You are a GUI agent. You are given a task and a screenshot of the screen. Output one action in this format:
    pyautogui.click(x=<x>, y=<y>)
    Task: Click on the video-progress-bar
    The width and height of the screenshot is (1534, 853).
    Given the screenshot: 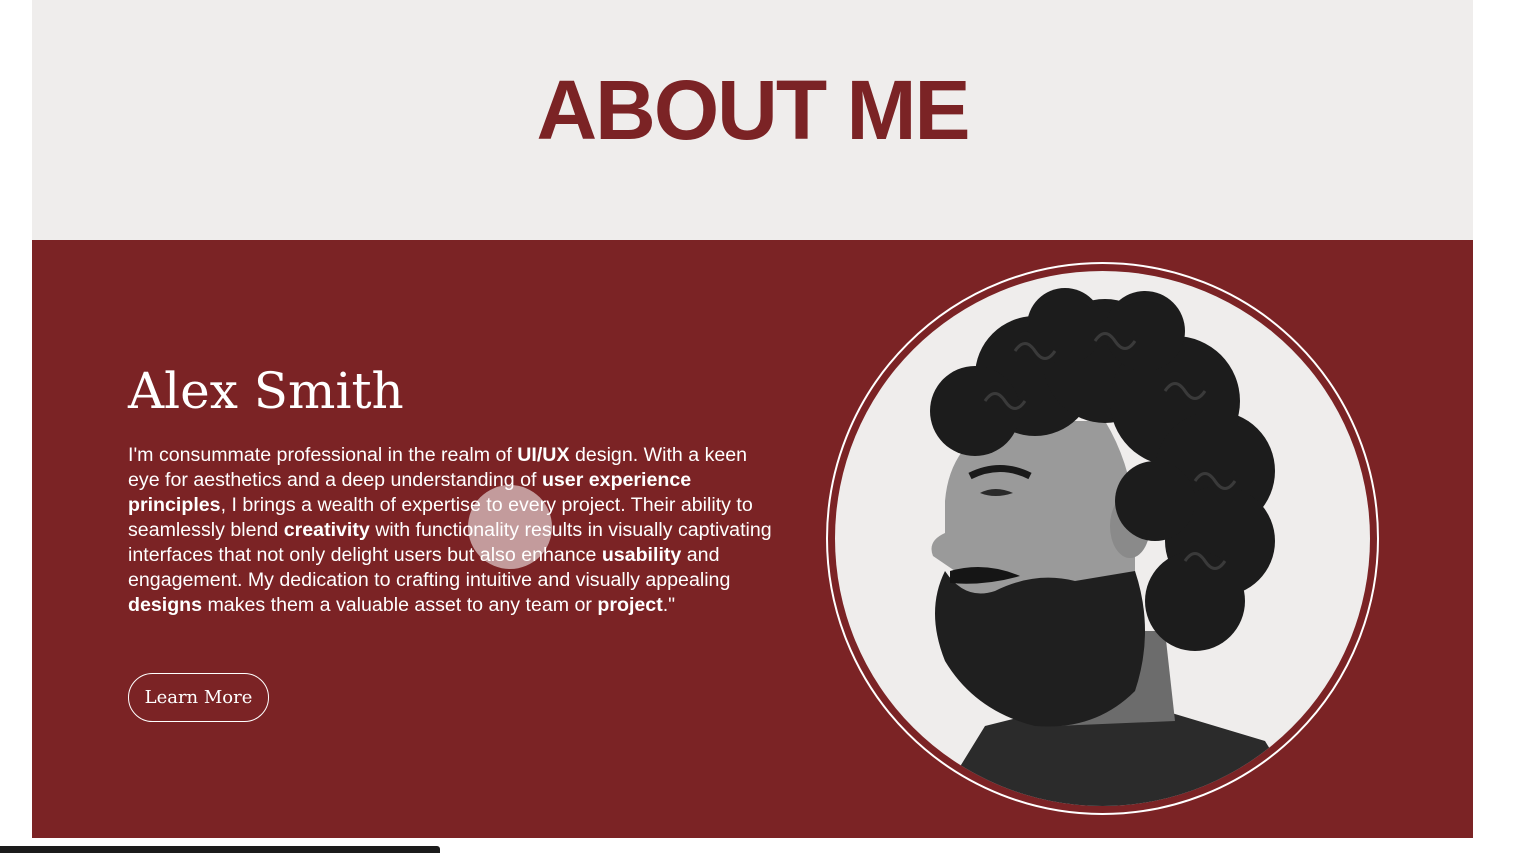 What is the action you would take?
    pyautogui.click(x=220, y=849)
    